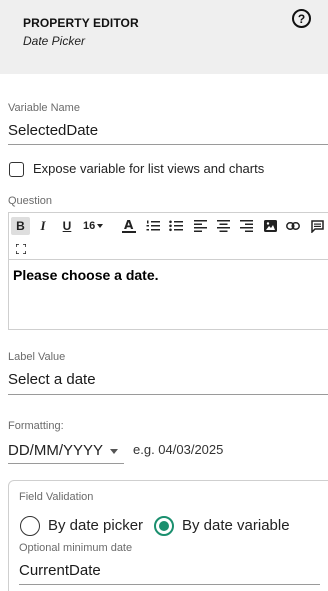  What do you see at coordinates (54, 41) in the screenshot?
I see `panel-subtitle: Date Picker` at bounding box center [54, 41].